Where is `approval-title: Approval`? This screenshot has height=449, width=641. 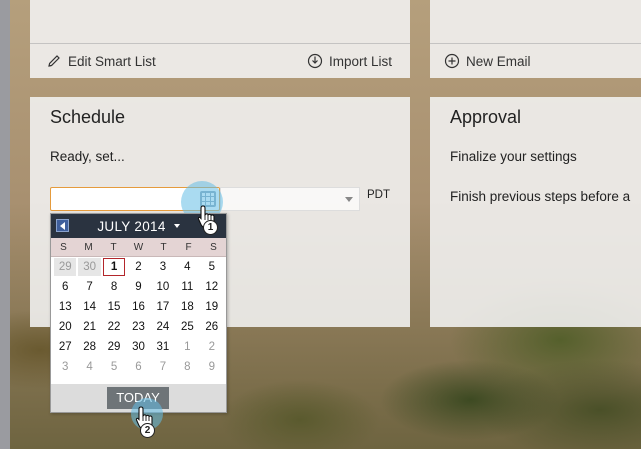
approval-title: Approval is located at coordinates (486, 117).